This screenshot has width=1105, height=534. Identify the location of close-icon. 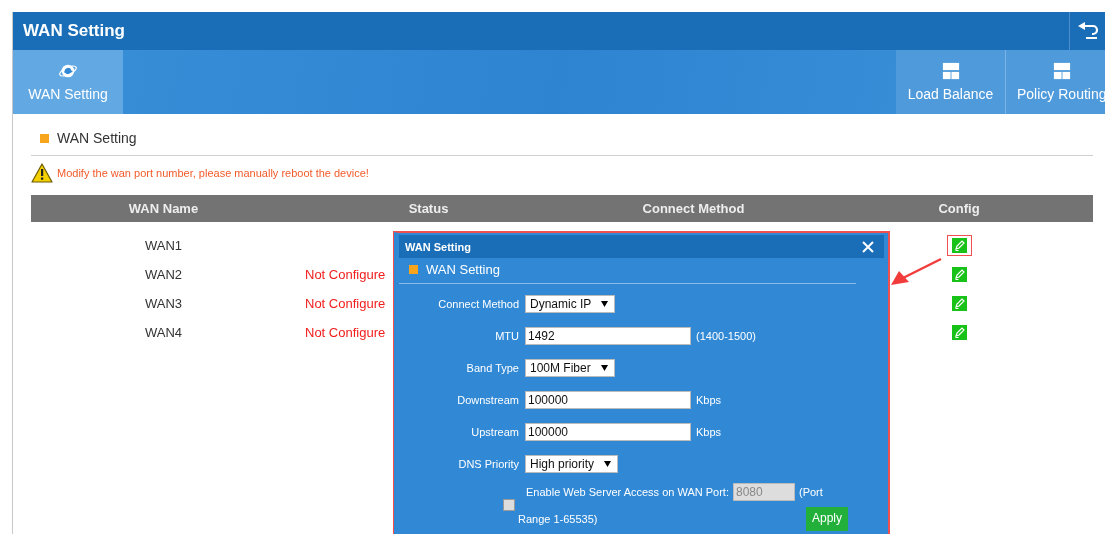
(868, 246).